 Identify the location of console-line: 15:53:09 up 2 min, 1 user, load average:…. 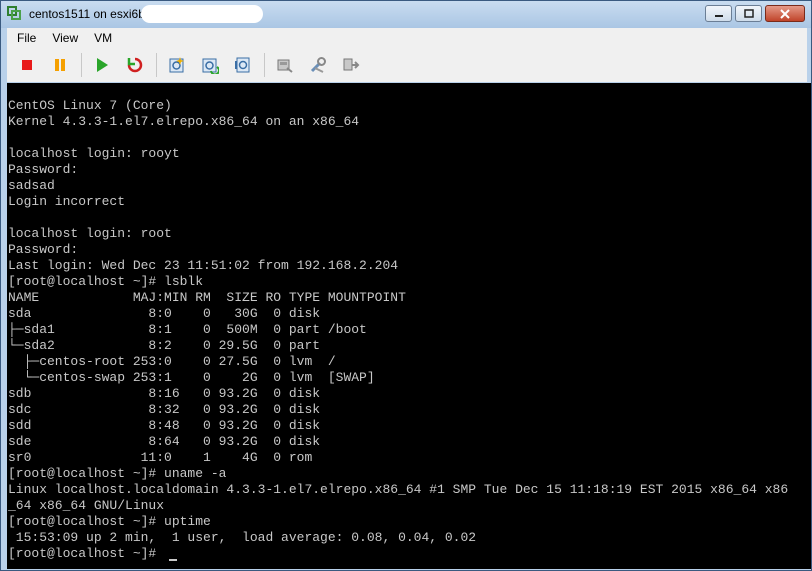
(242, 537).